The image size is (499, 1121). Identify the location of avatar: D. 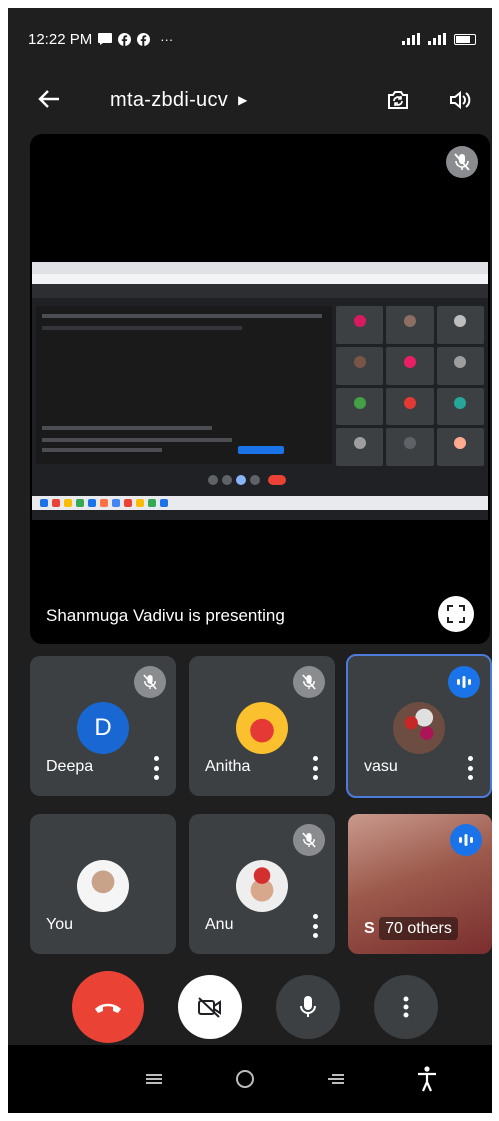
(103, 728).